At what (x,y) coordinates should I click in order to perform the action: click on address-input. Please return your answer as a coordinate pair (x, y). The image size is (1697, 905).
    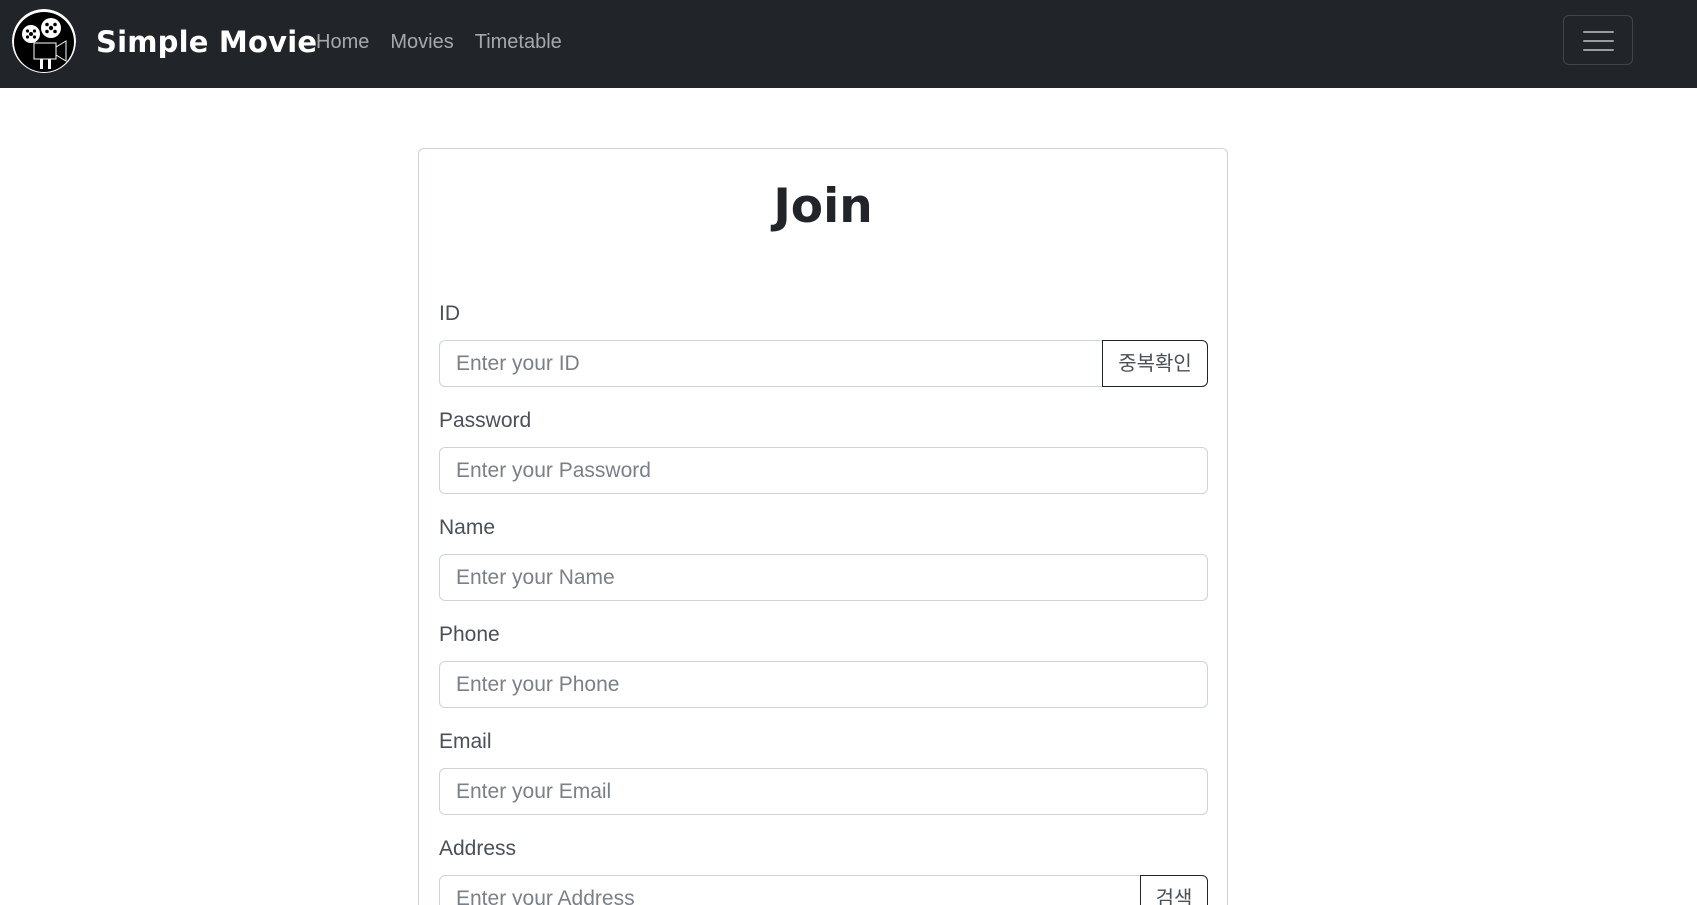
    Looking at the image, I should click on (790, 890).